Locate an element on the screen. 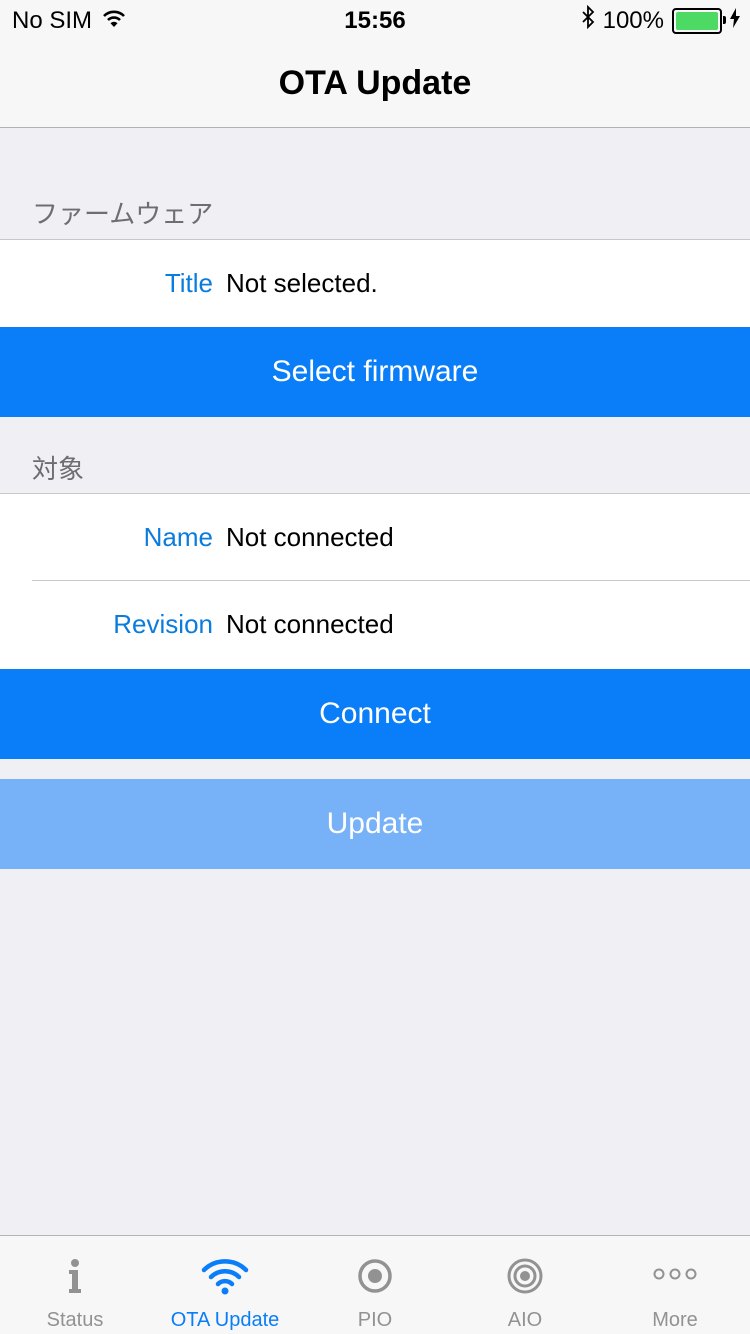  update-button: Update is located at coordinates (375, 824).